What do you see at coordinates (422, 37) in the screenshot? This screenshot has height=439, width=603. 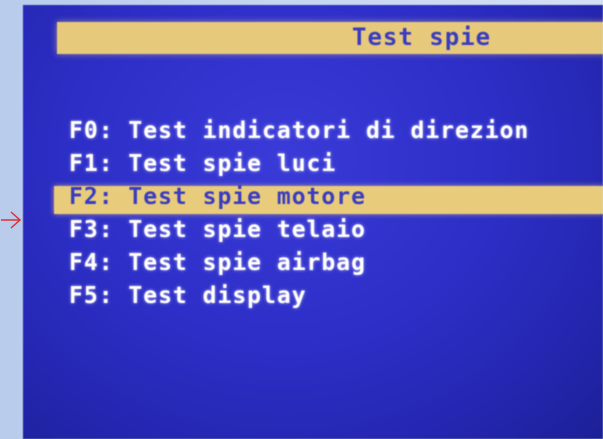 I see `screen-title: Test spie` at bounding box center [422, 37].